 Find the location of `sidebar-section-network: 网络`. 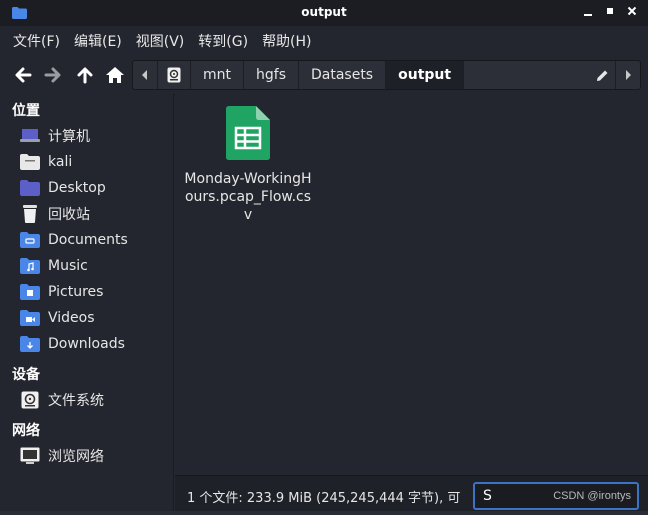

sidebar-section-network: 网络 is located at coordinates (26, 431).